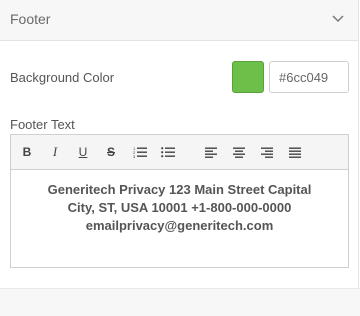  Describe the element at coordinates (309, 77) in the screenshot. I see `color-hex-input` at that location.